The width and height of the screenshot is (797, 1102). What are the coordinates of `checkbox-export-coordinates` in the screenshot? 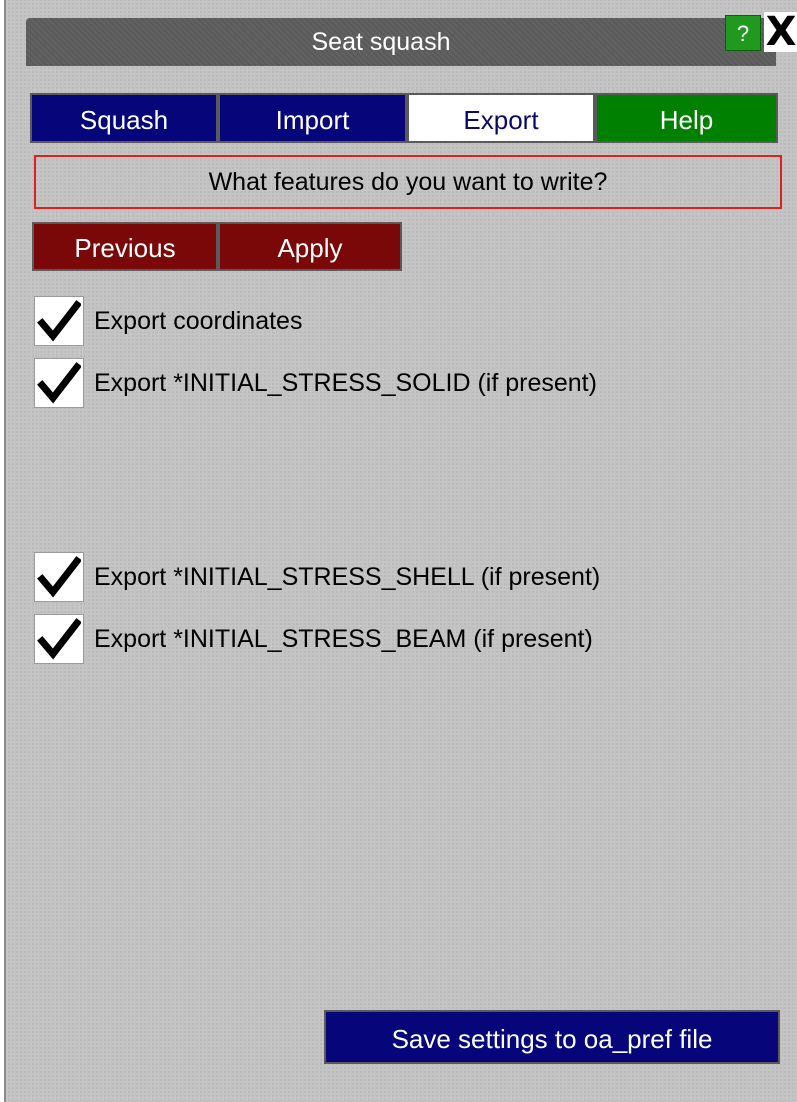 It's located at (59, 321).